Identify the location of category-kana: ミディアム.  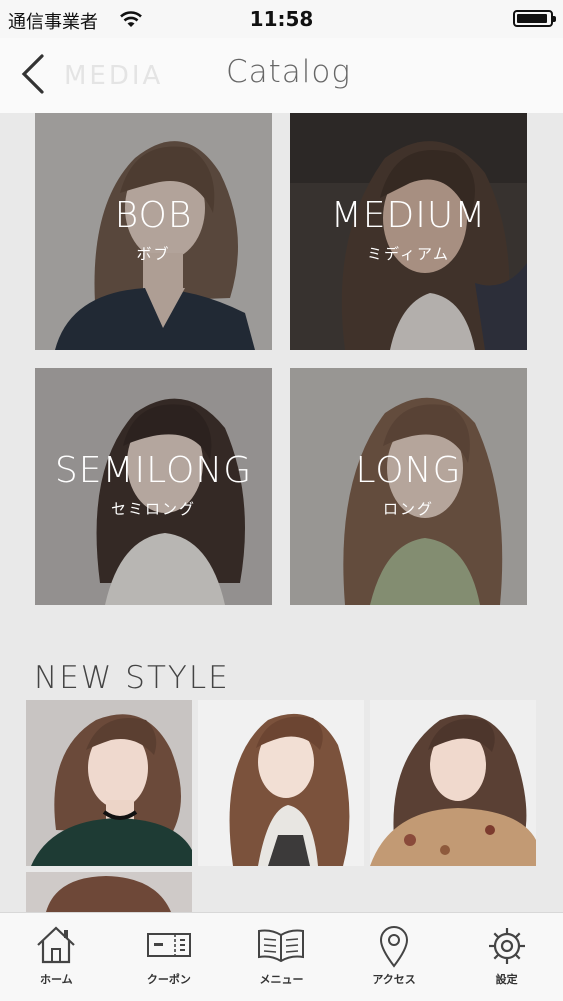
(408, 254).